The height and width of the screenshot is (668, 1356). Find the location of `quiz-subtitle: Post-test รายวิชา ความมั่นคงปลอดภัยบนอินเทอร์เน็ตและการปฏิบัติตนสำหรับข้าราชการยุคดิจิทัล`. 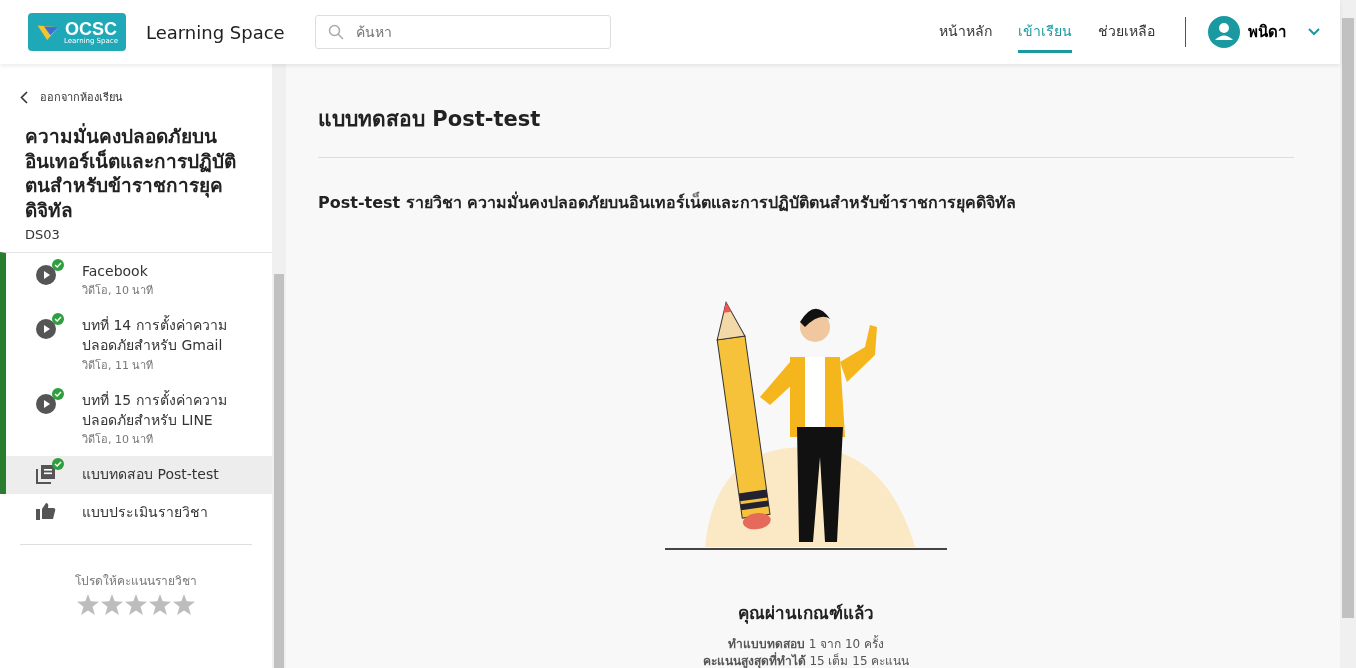

quiz-subtitle: Post-test รายวิชา ความมั่นคงปลอดภัยบนอินเทอร์เน็ตและการปฏิบัติตนสำหรับข้าราชการยุคดิจิทัล is located at coordinates (668, 202).